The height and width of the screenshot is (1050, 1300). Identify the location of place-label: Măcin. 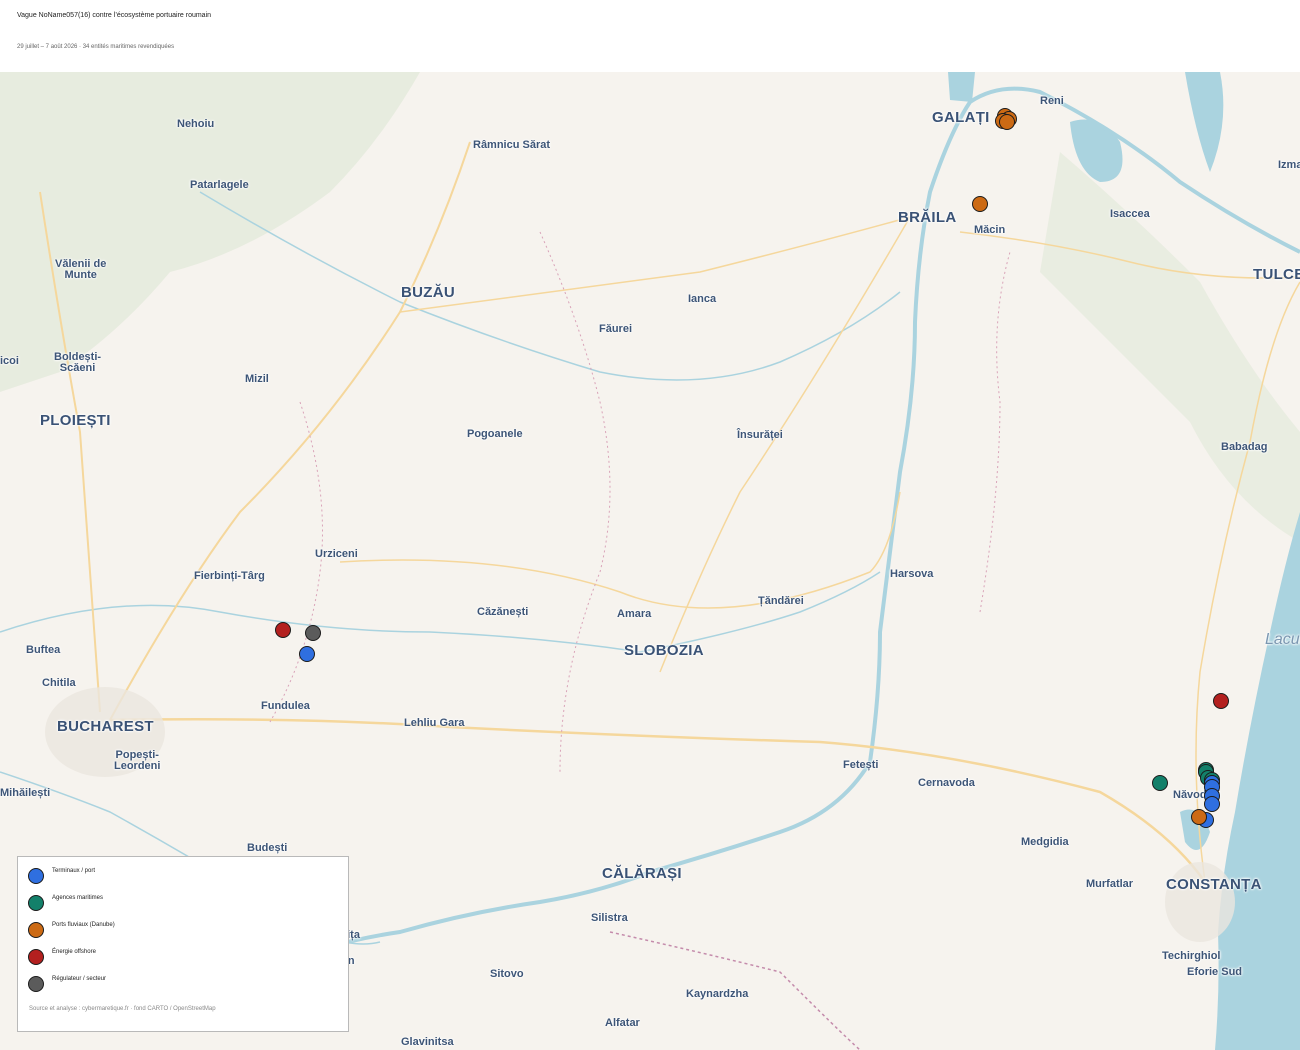
(990, 230).